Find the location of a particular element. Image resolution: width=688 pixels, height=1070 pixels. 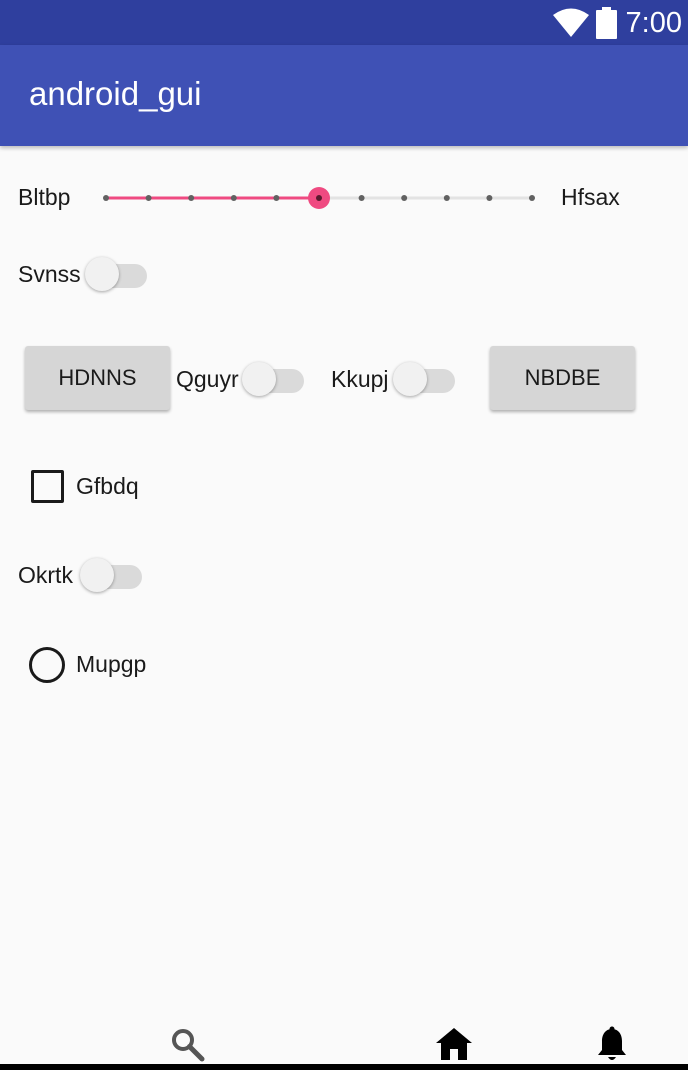

switch-svnss is located at coordinates (118, 273).